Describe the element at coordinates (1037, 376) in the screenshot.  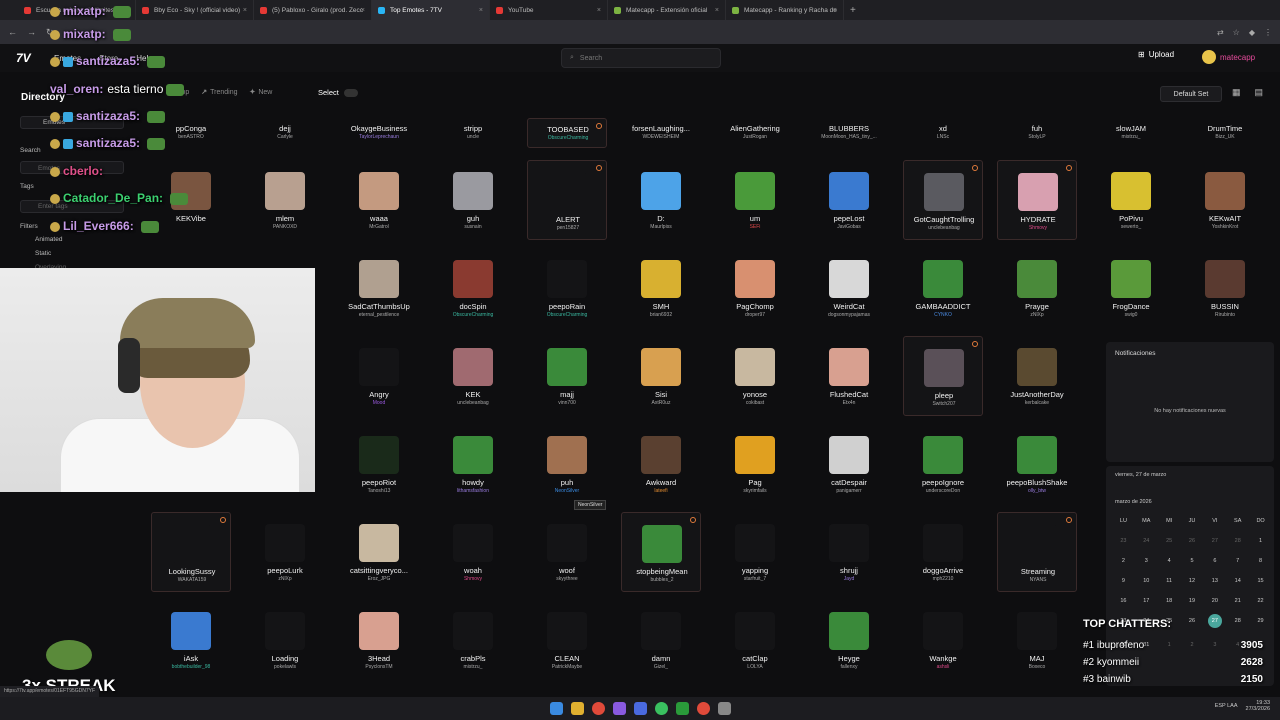
I see `emote-card: JustAnotherDay kerbalcake` at that location.